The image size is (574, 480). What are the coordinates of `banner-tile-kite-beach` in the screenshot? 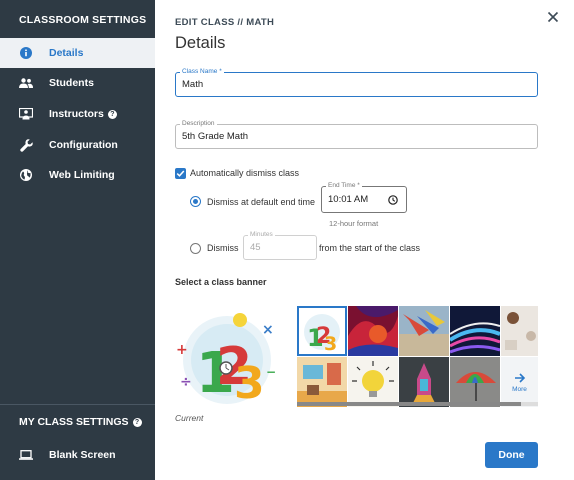 It's located at (424, 331).